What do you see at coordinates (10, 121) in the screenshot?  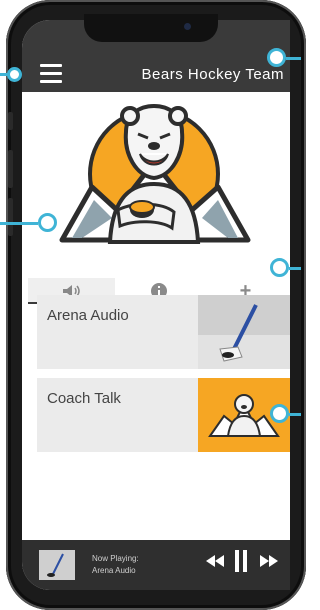 I see `mute-switch` at bounding box center [10, 121].